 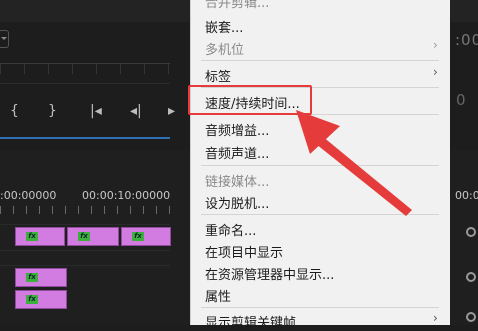 I want to click on annotation-arrow-icon, so click(x=354, y=163).